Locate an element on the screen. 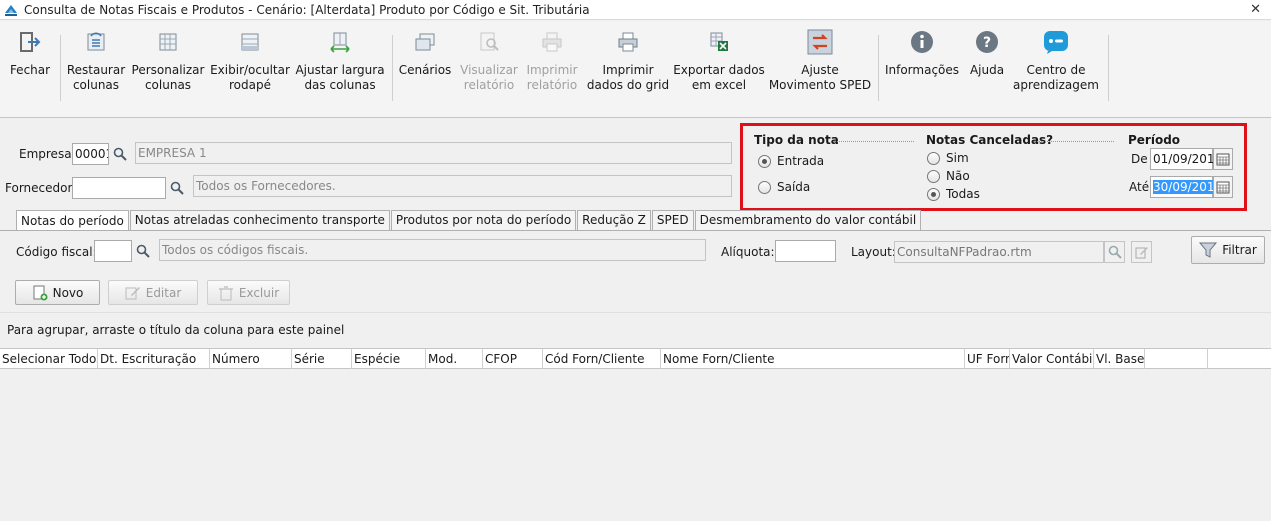 The image size is (1271, 521). column-header: Dt. Escrituração is located at coordinates (154, 359).